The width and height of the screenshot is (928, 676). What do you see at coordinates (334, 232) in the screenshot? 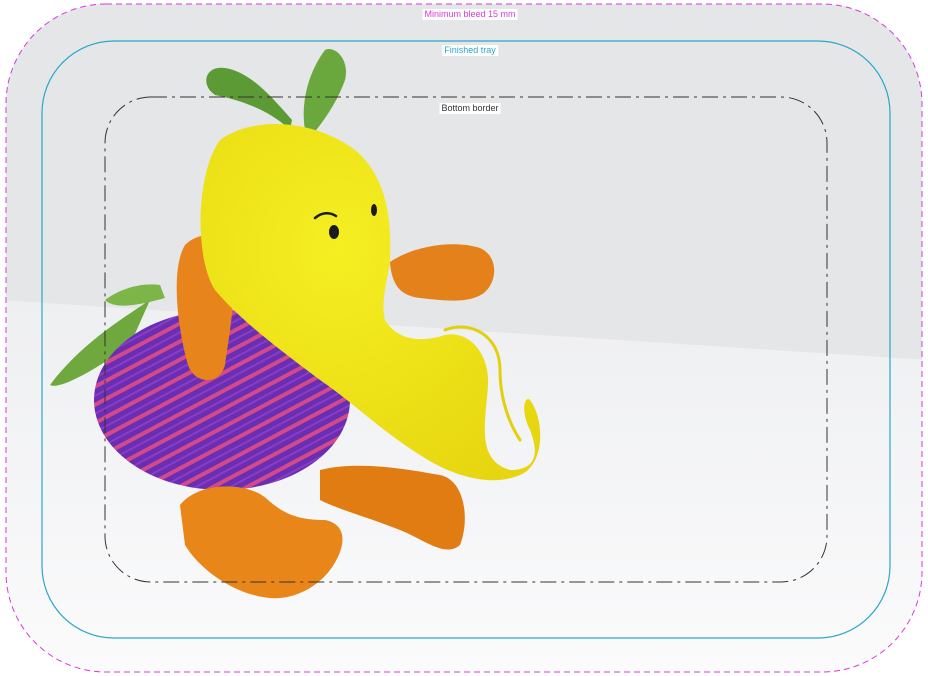
I see `eye-left` at bounding box center [334, 232].